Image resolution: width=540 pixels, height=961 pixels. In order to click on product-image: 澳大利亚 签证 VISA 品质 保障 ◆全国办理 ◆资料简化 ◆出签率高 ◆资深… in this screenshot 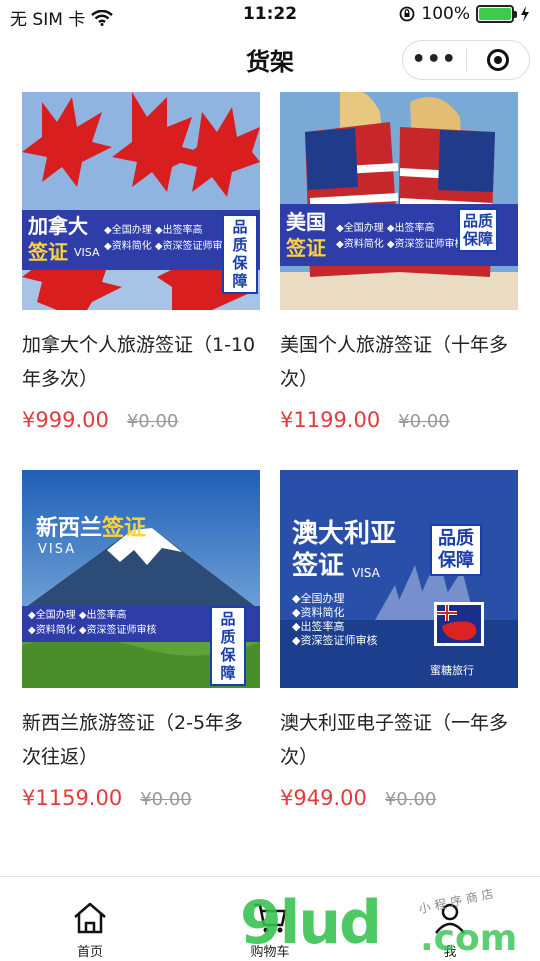, I will do `click(399, 579)`.